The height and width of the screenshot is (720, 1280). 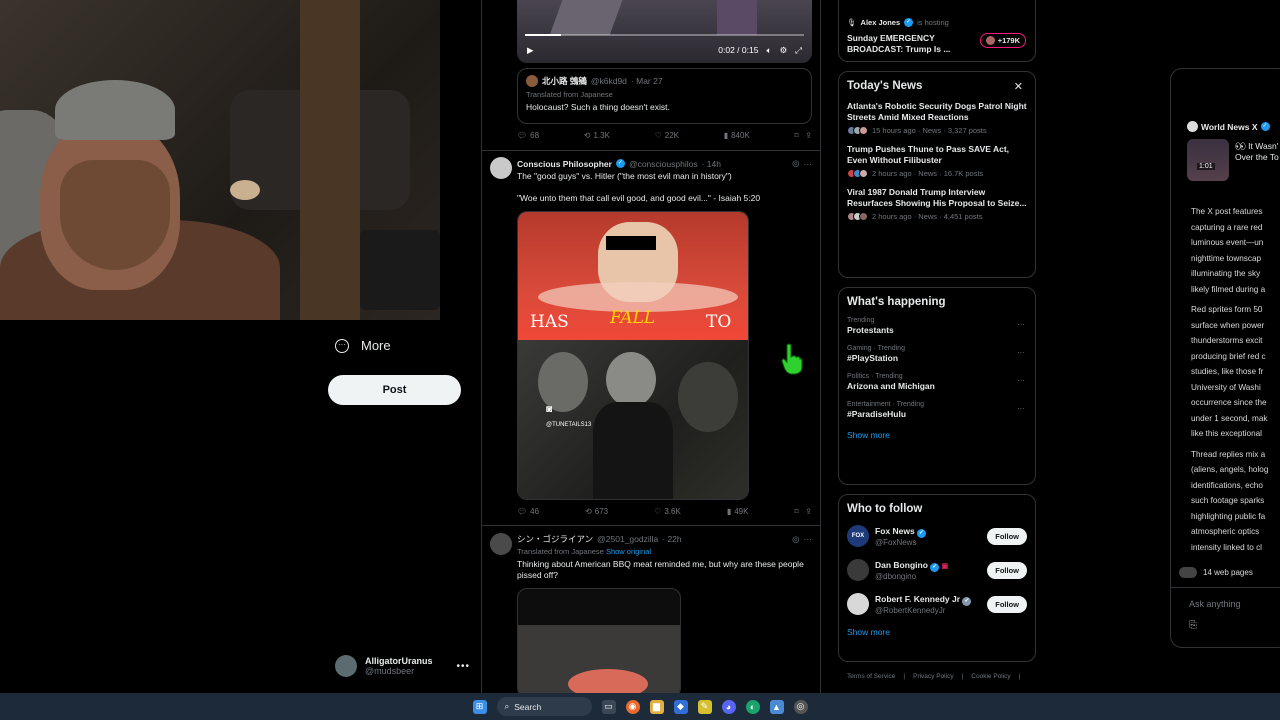 I want to click on like-button: ♡ 22K, so click(x=667, y=135).